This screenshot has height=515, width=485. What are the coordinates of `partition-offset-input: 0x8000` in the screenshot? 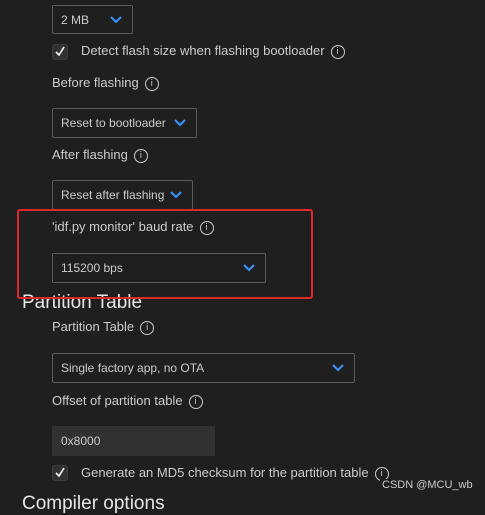 It's located at (133, 441).